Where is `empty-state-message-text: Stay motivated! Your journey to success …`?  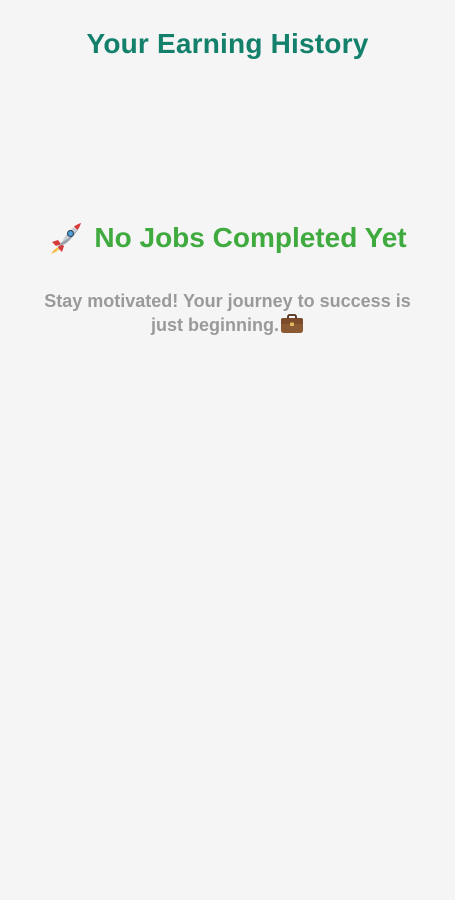 empty-state-message-text: Stay motivated! Your journey to success … is located at coordinates (227, 313).